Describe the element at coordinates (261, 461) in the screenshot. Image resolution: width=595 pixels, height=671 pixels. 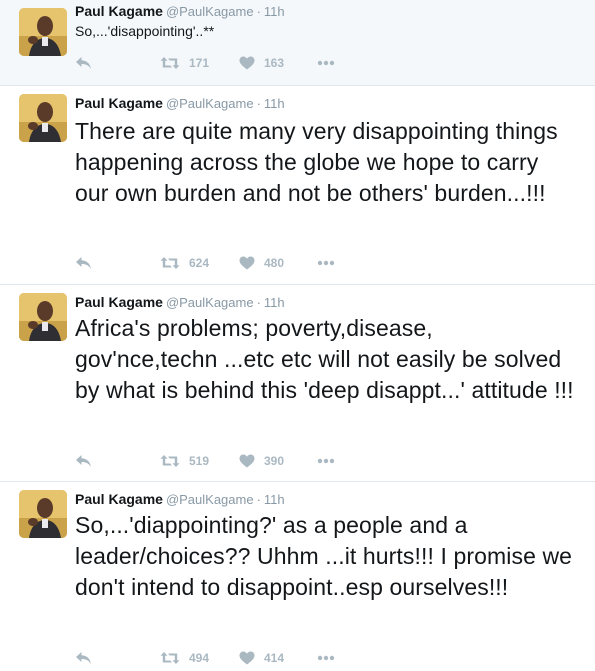
I see `like-button: 390` at that location.